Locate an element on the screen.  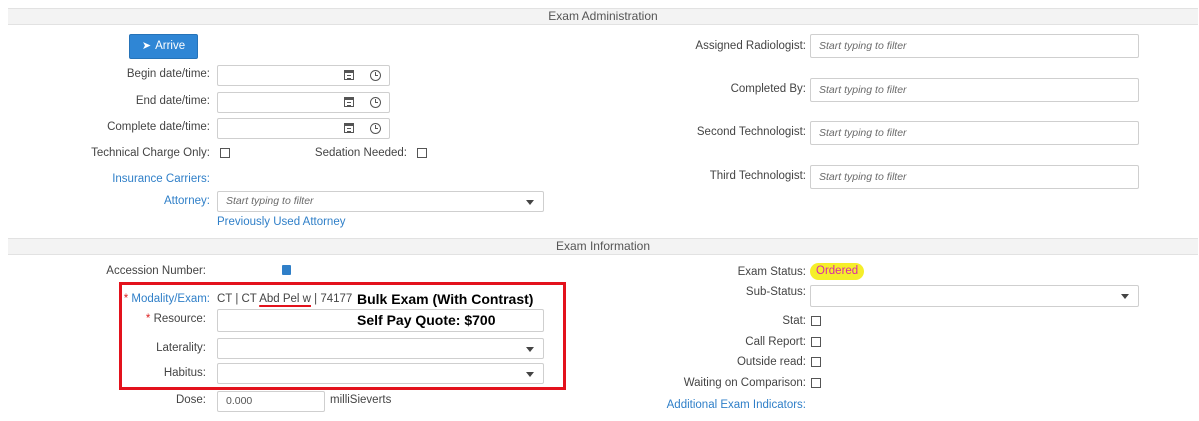
insurance-carriers-link: Insurance Carriers: is located at coordinates (161, 179).